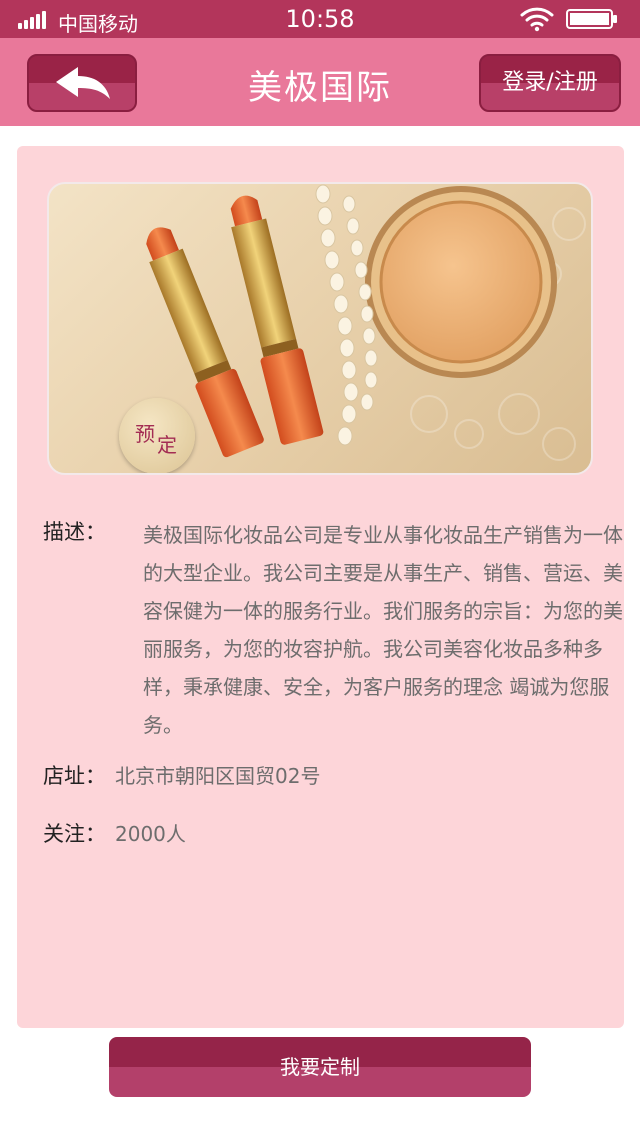 The image size is (640, 1136). Describe the element at coordinates (320, 19) in the screenshot. I see `status-bar: 中国移动 10:58` at that location.